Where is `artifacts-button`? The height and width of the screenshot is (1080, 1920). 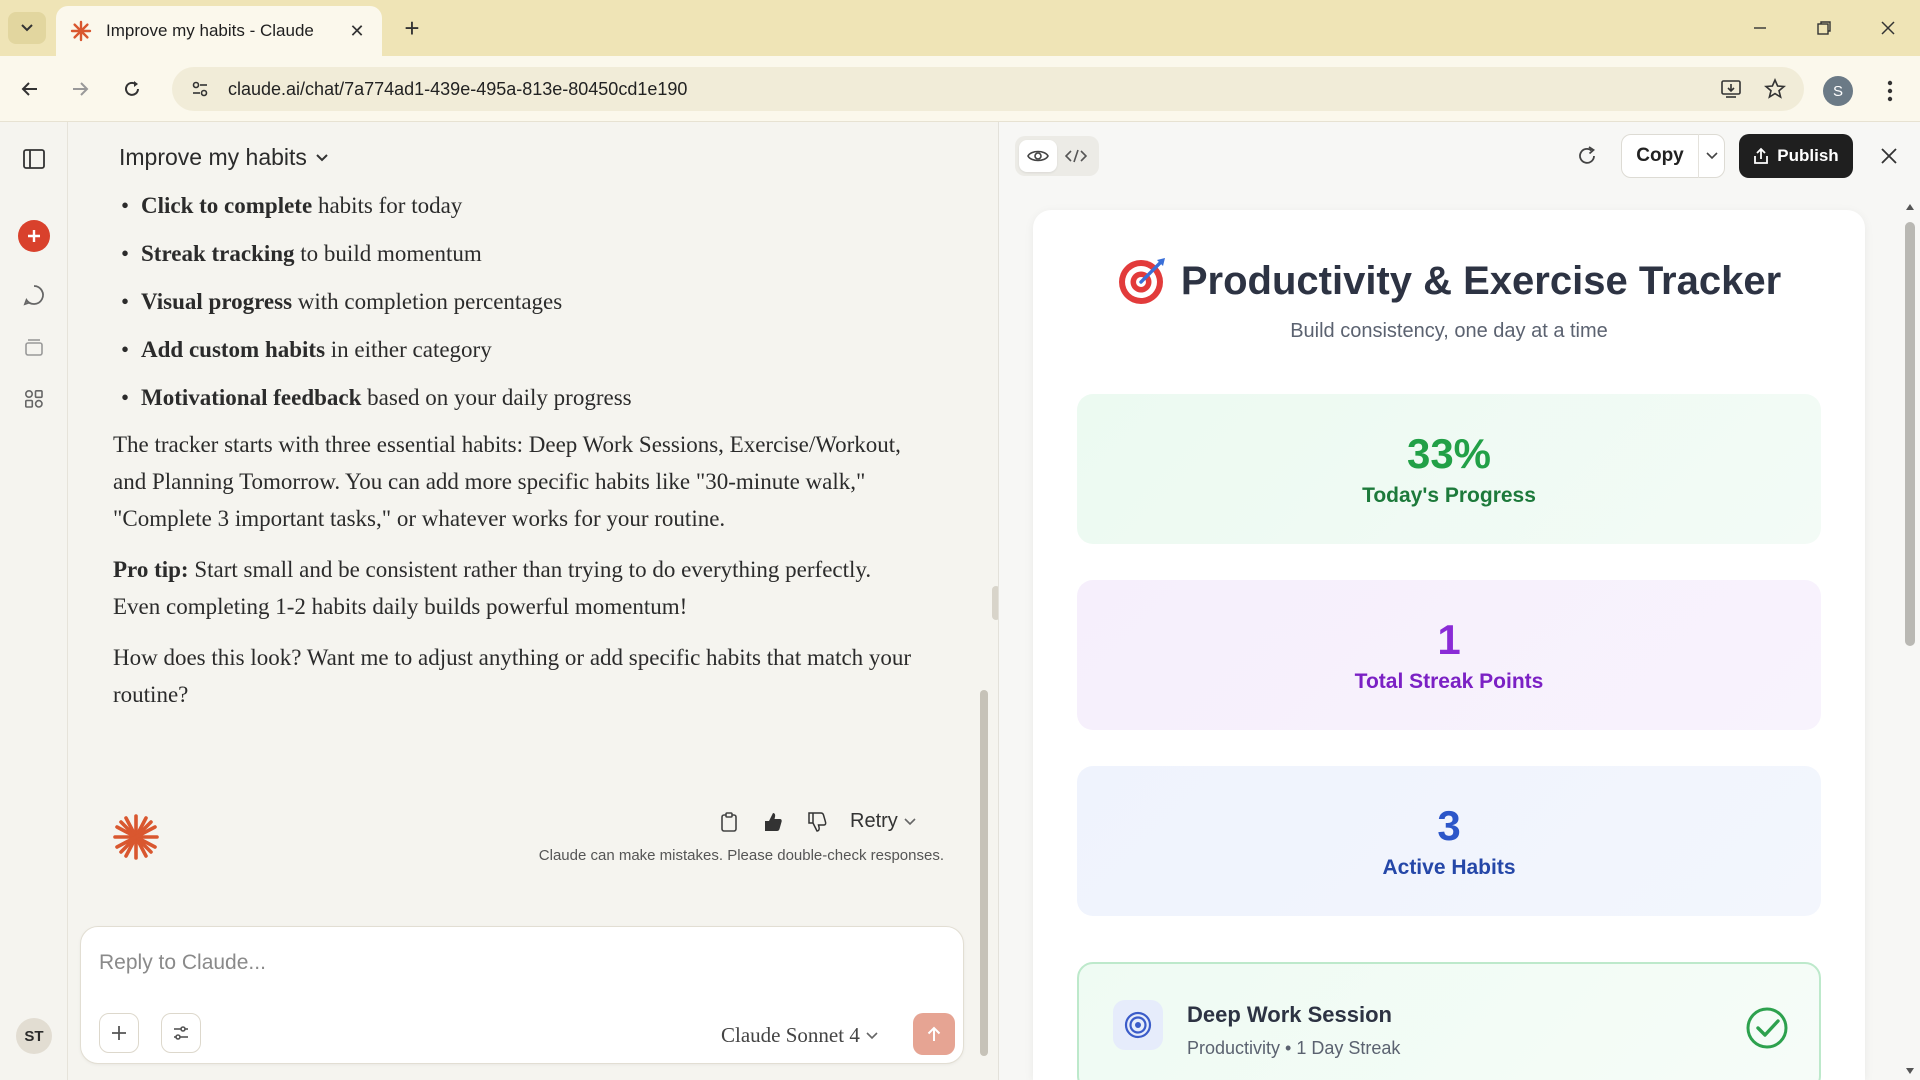
artifacts-button is located at coordinates (34, 399).